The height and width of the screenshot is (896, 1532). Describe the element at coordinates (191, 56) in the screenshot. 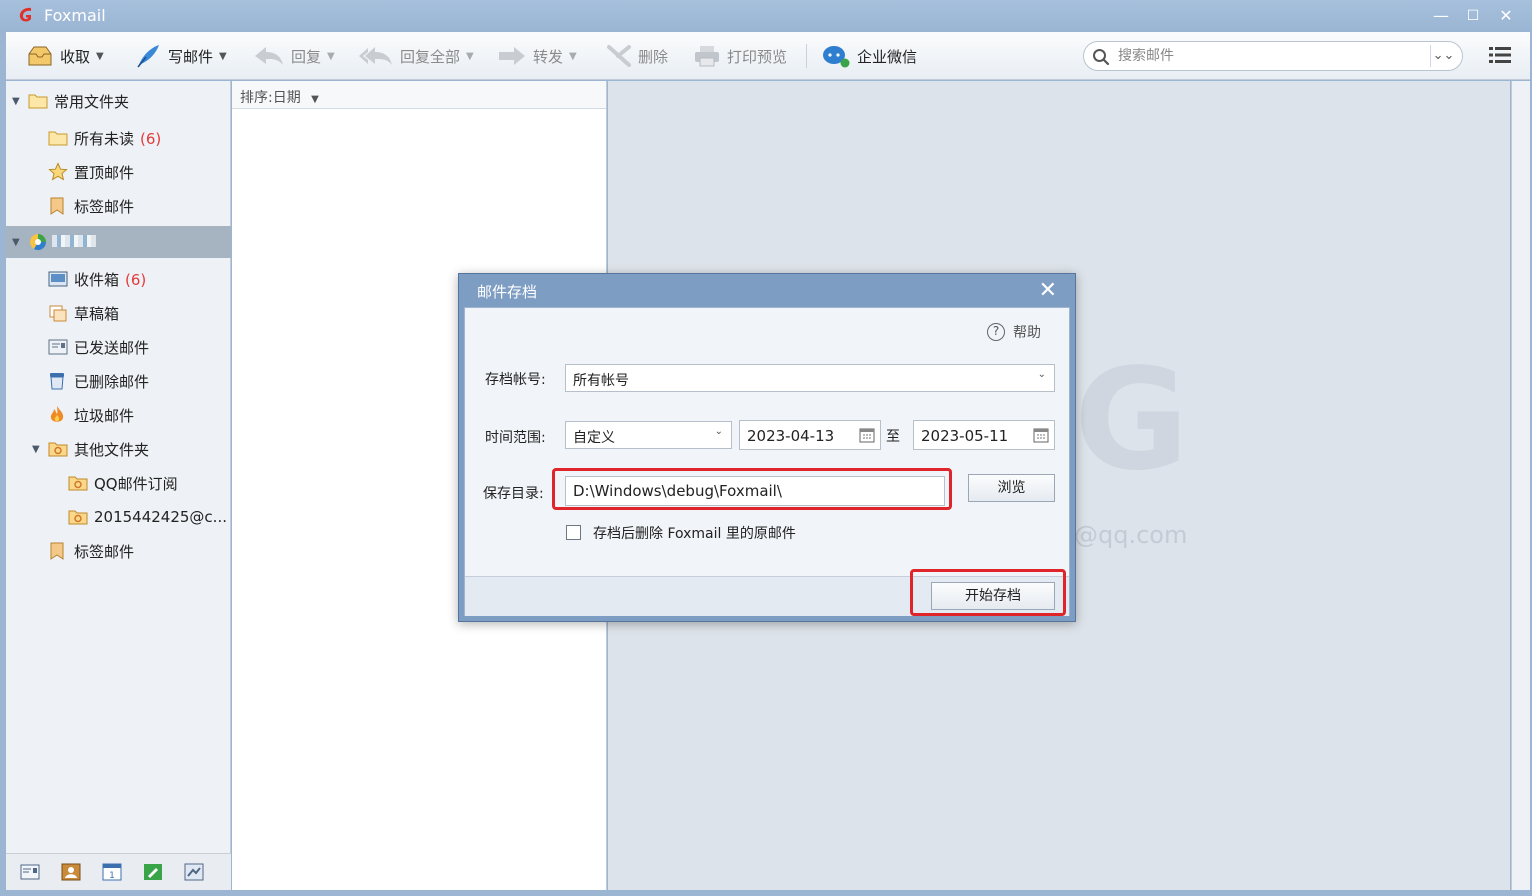

I see `compose-label: 写邮件` at that location.